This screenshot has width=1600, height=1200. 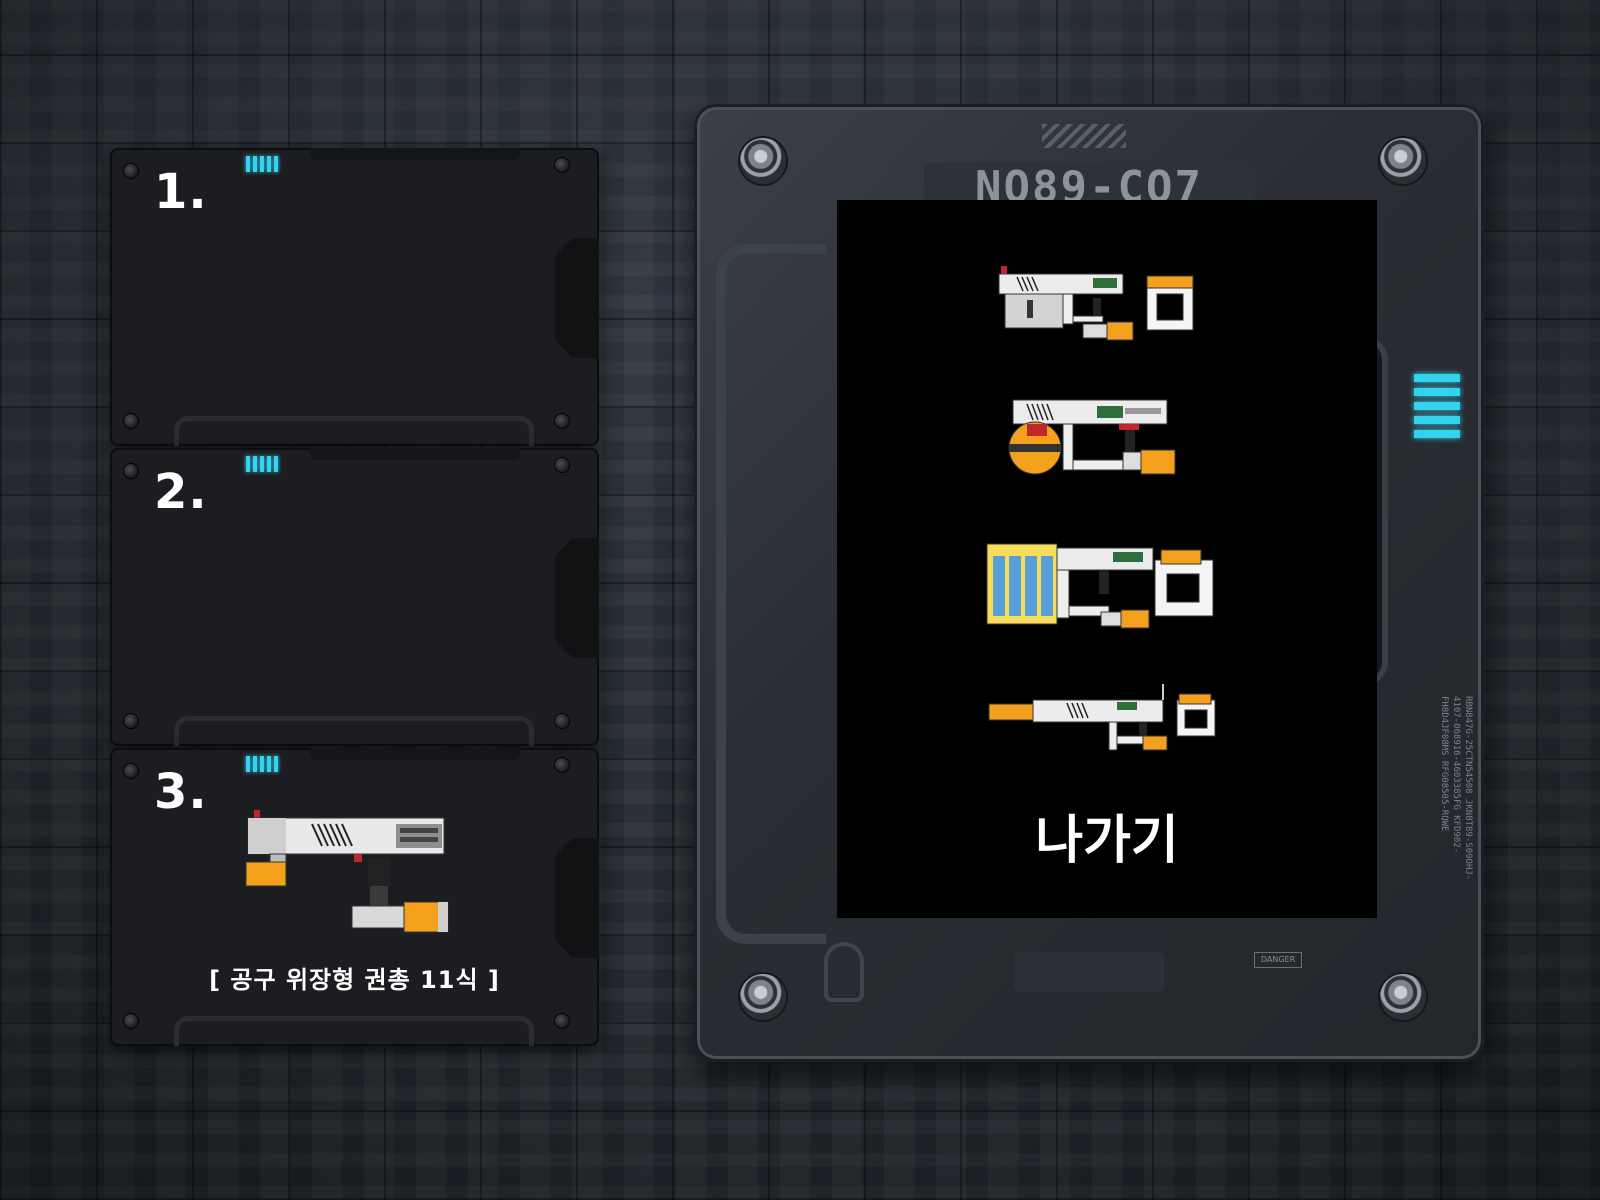 I want to click on weapon-4-icon, so click(x=1102, y=717).